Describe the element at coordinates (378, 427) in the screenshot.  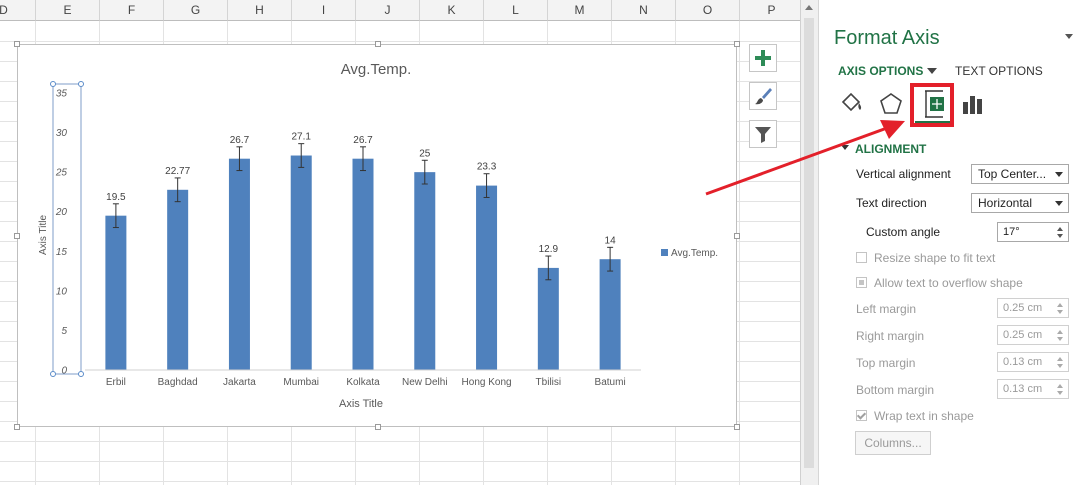
I see `chart-handle-bottom-middle` at that location.